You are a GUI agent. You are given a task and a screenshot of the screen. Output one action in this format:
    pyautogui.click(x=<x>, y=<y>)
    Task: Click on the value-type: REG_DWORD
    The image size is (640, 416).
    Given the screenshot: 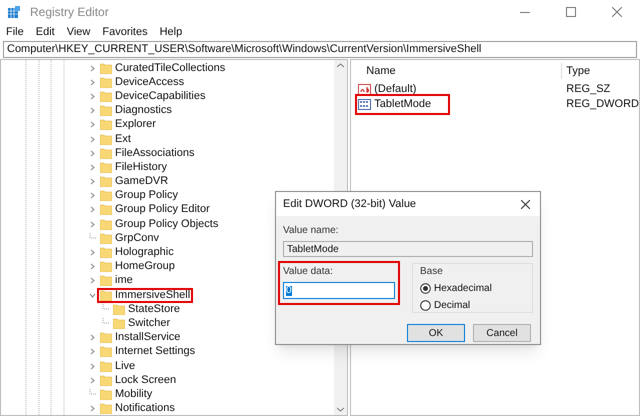 What is the action you would take?
    pyautogui.click(x=602, y=104)
    